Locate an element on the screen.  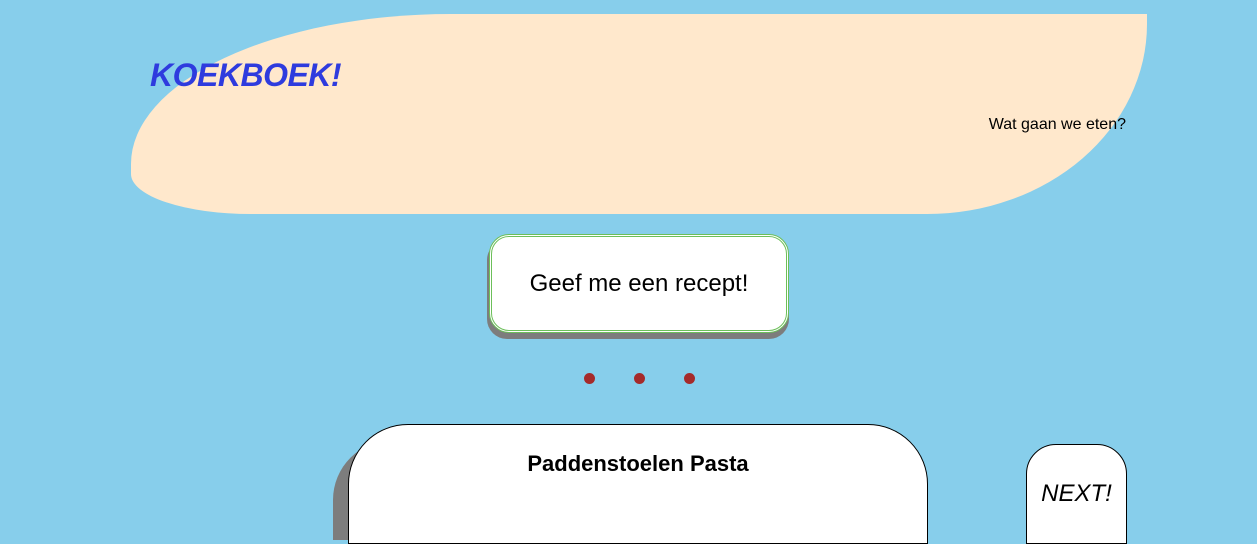
recipe-title: Paddenstoelen Pasta is located at coordinates (638, 463).